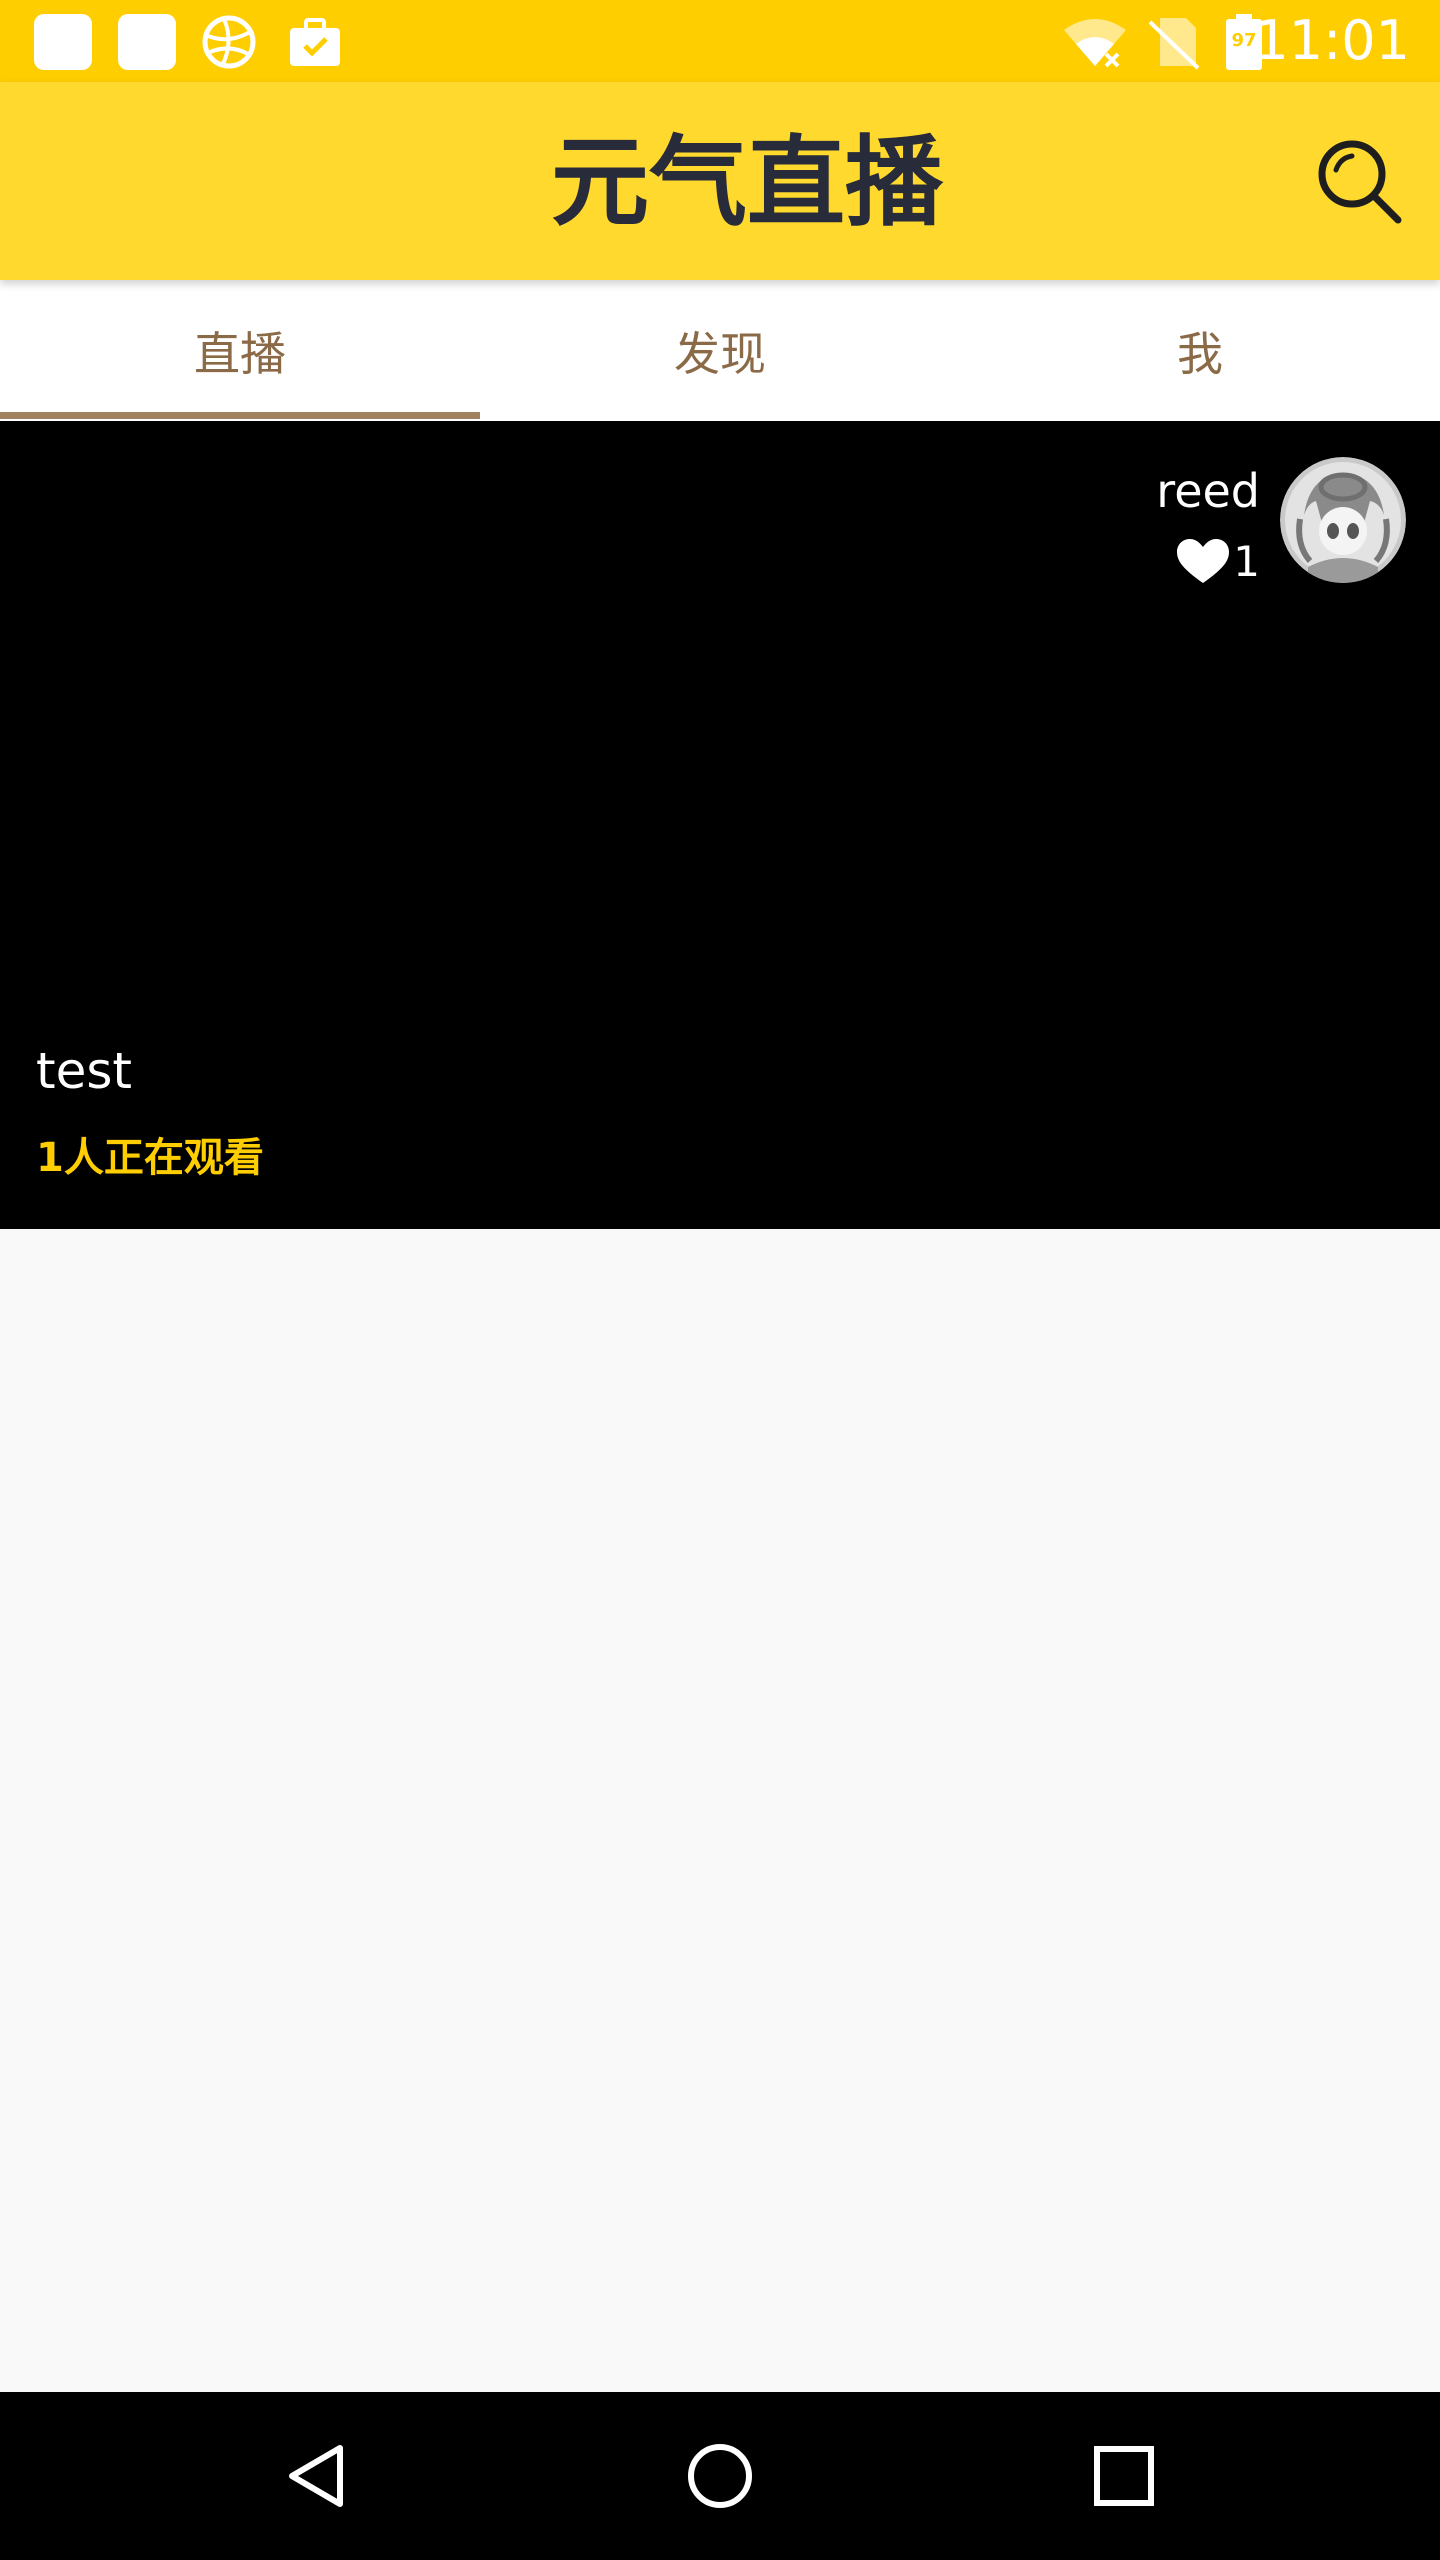 This screenshot has width=1440, height=2560. Describe the element at coordinates (150, 1158) in the screenshot. I see `viewer-count: 1人正在观看` at that location.